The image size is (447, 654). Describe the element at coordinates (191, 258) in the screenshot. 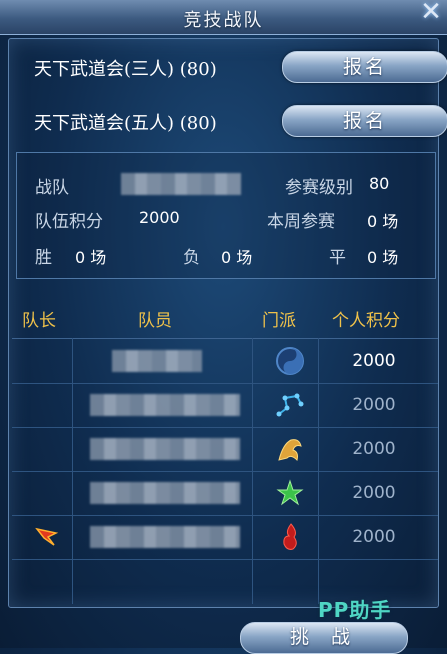

I see `loss-label: 负` at that location.